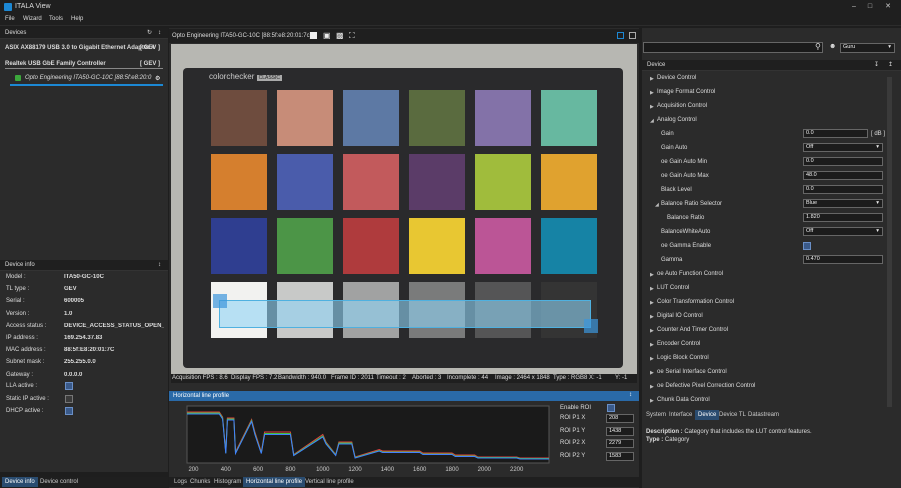 The width and height of the screenshot is (901, 488). What do you see at coordinates (692, 372) in the screenshot?
I see `feature-category: oe Serial Interface Control` at bounding box center [692, 372].